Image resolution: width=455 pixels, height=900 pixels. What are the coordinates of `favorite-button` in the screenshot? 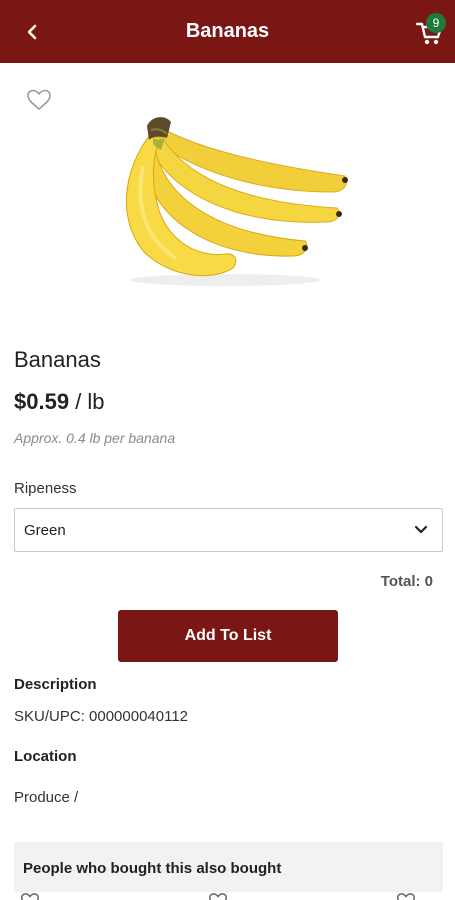 It's located at (39, 100).